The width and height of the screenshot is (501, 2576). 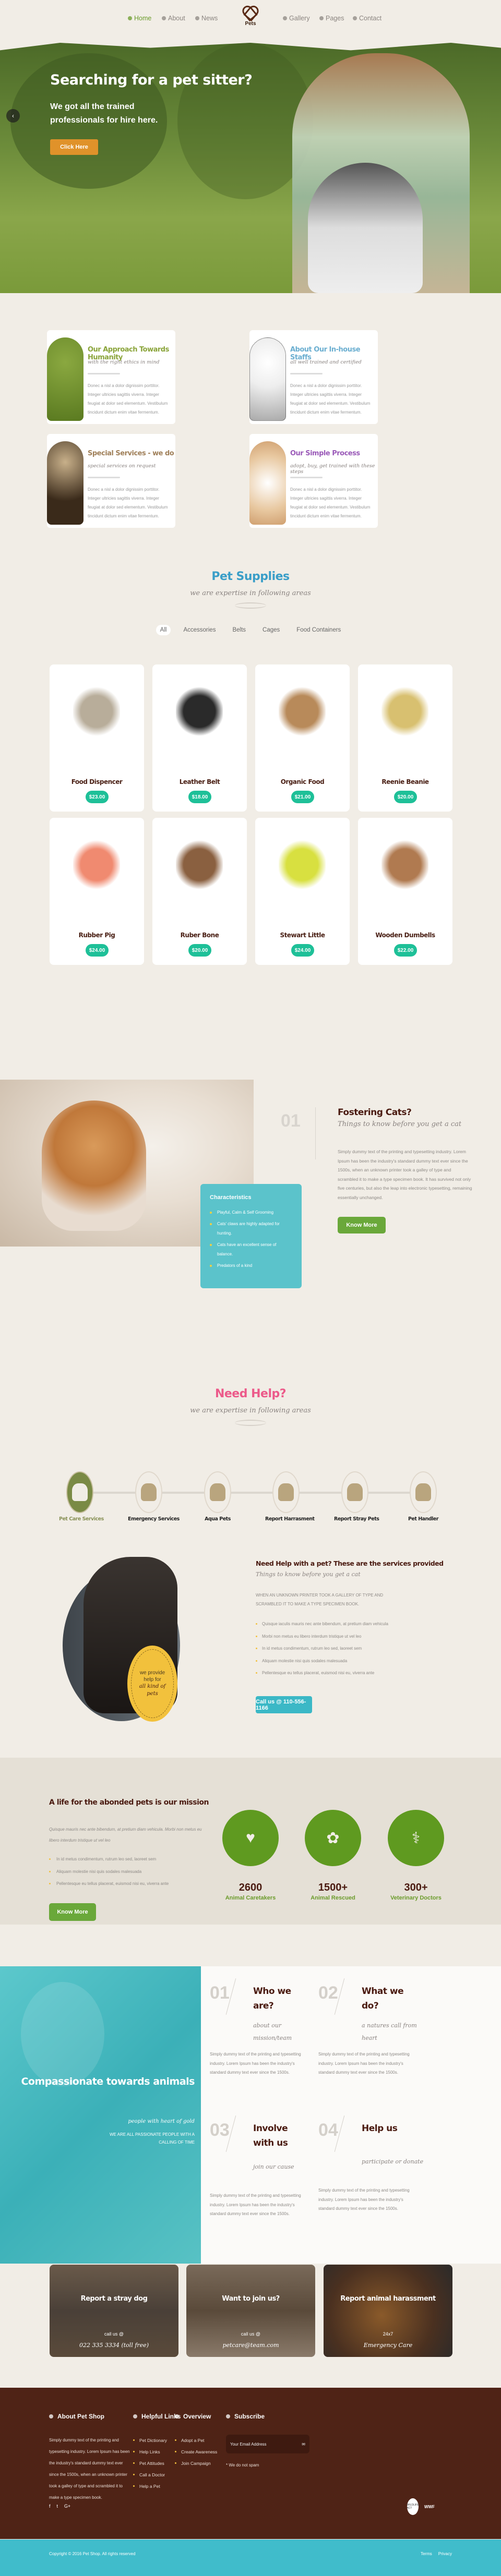 What do you see at coordinates (273, 2166) in the screenshot?
I see `block-subtitle: join our cause` at bounding box center [273, 2166].